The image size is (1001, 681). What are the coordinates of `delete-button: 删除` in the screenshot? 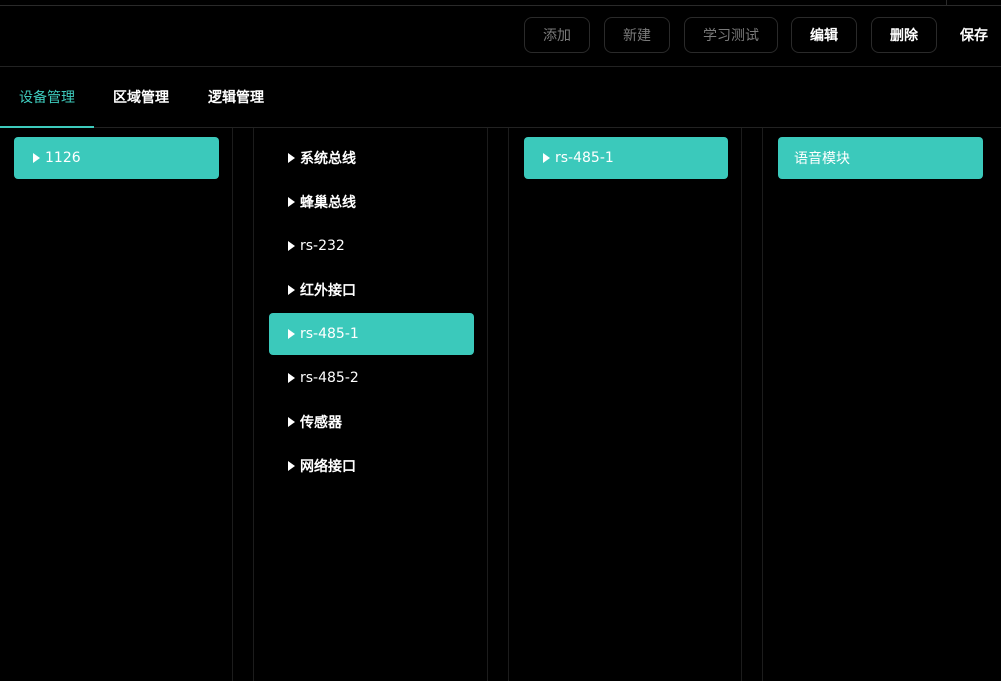 It's located at (904, 35).